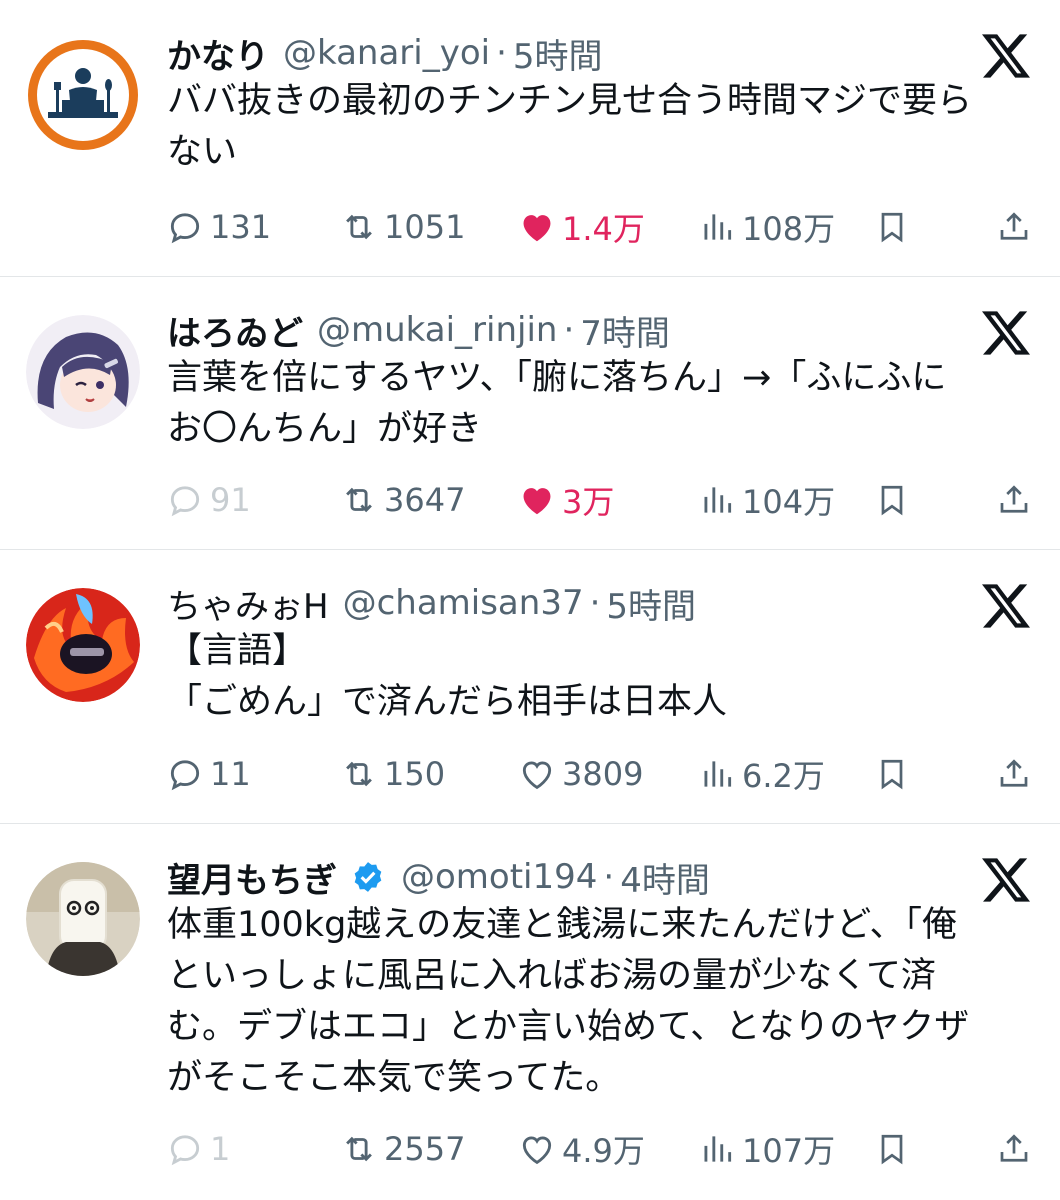 The height and width of the screenshot is (1200, 1060). I want to click on reply-button: 11, so click(208, 774).